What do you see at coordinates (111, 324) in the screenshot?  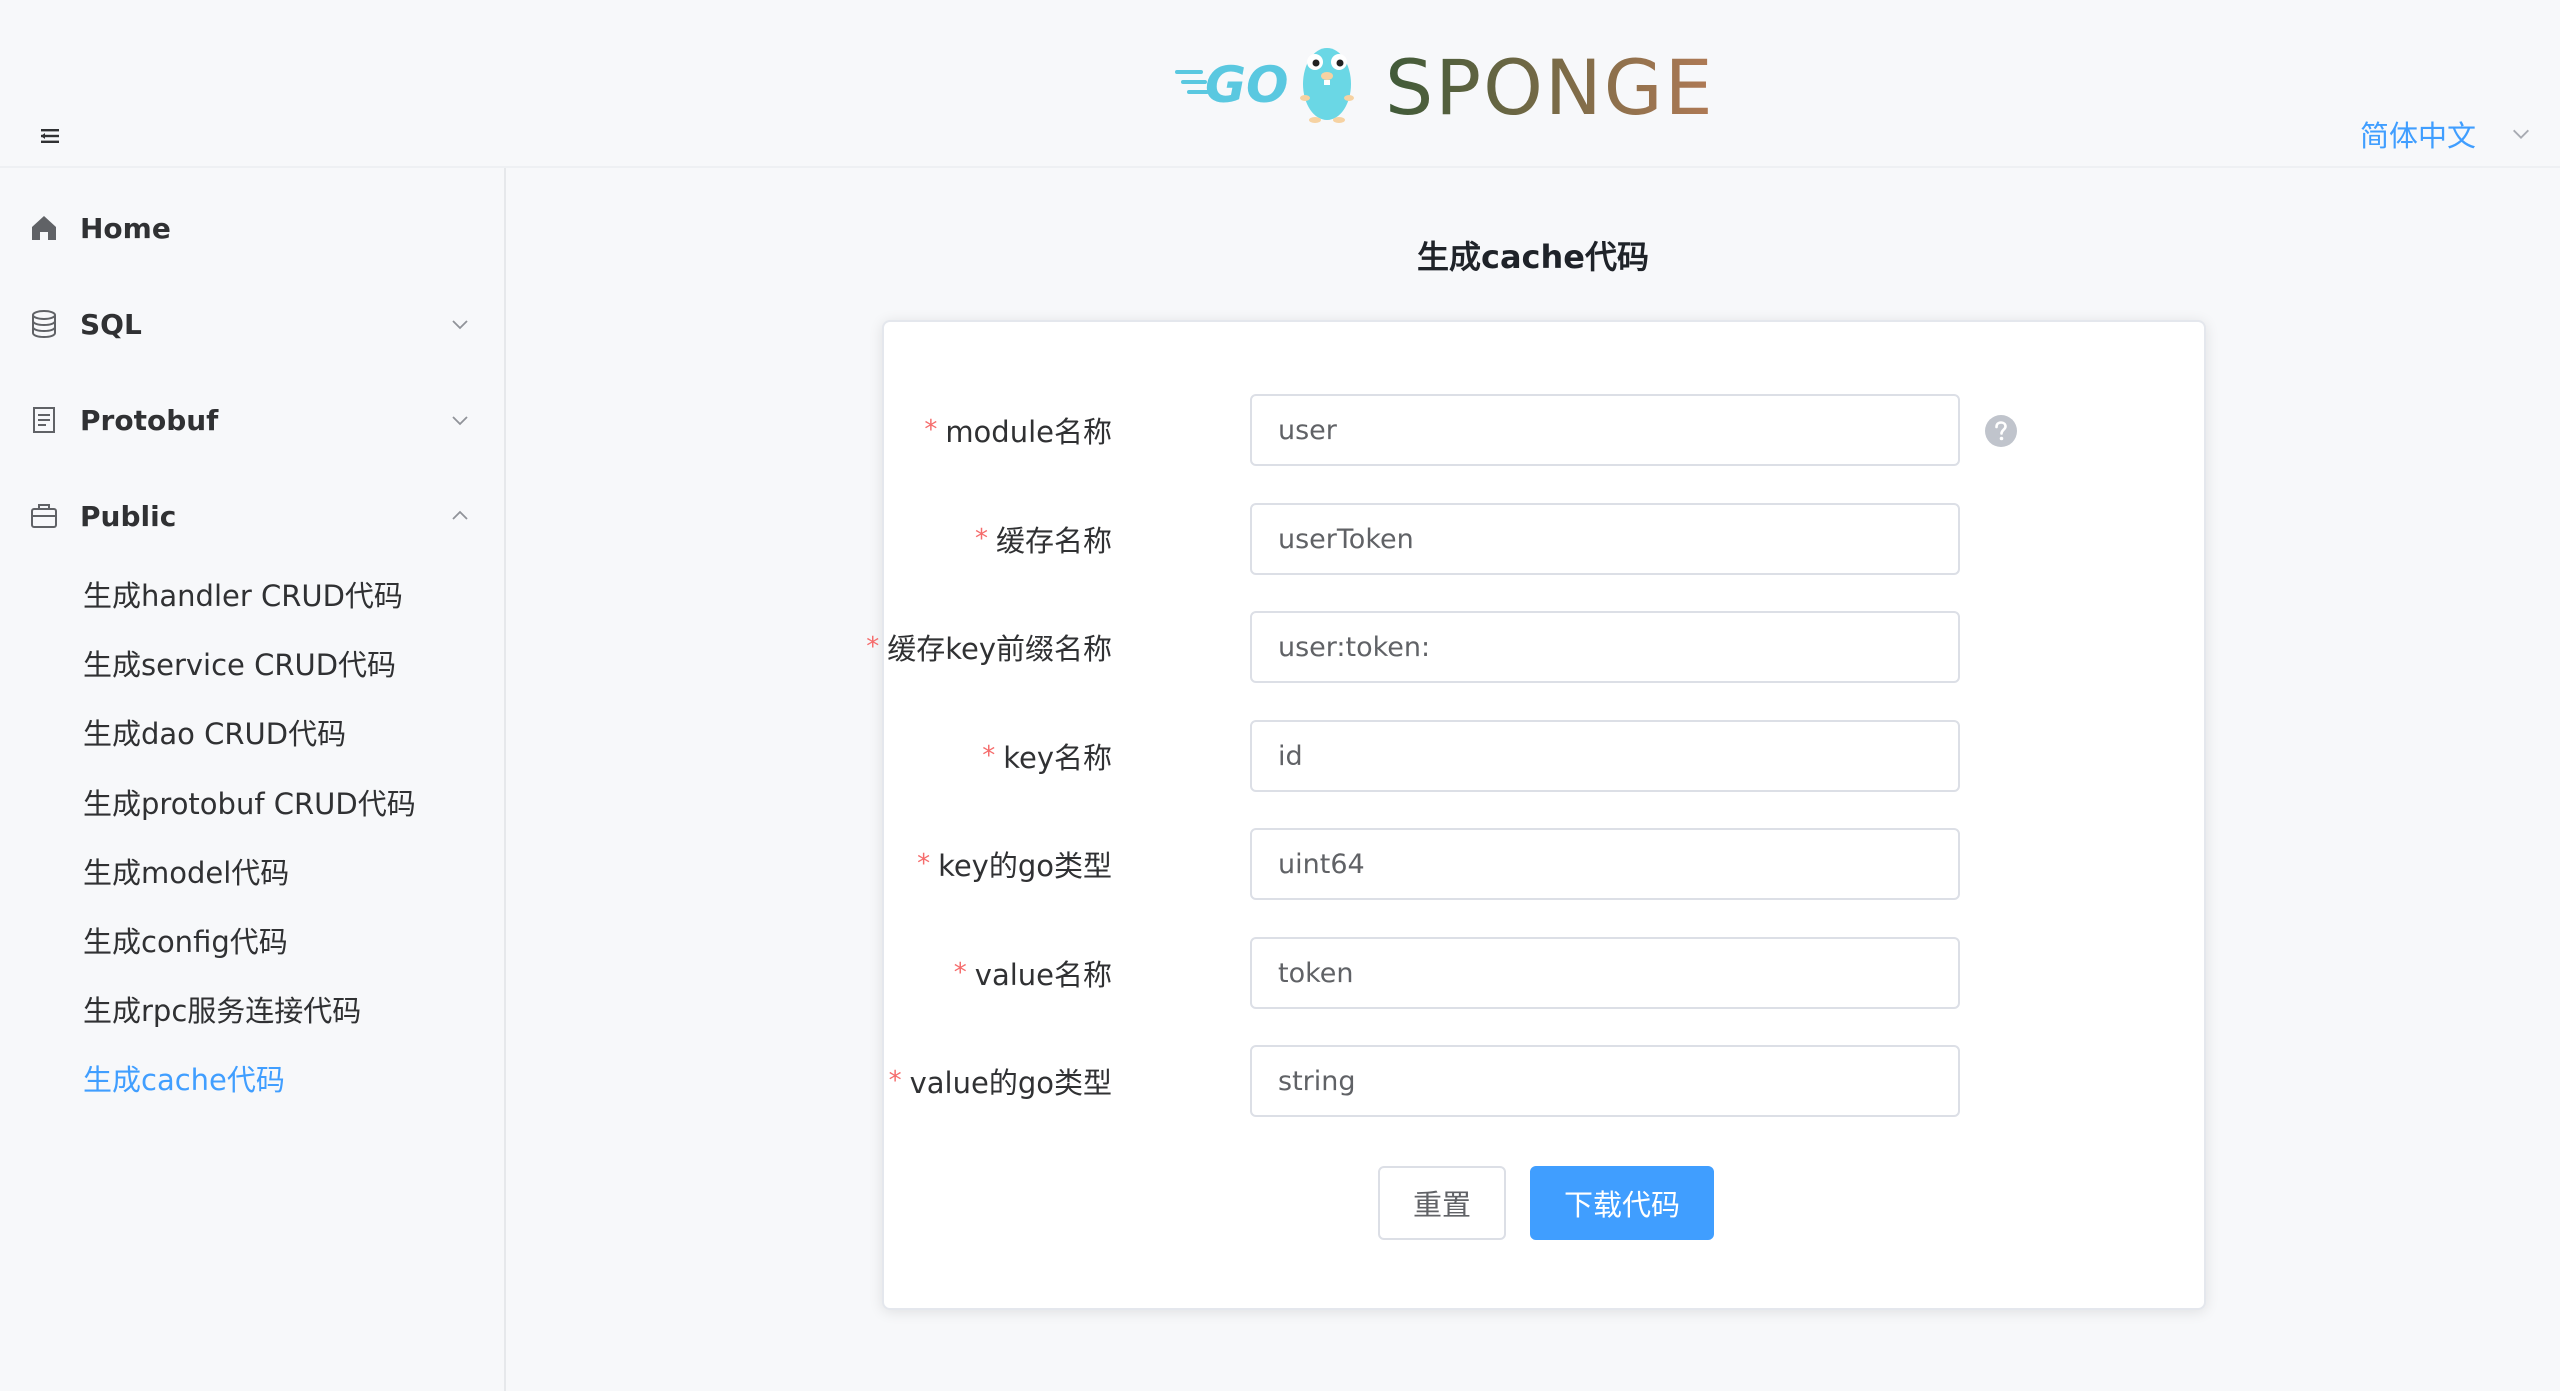 I see `sidebar-item-label: SQL` at bounding box center [111, 324].